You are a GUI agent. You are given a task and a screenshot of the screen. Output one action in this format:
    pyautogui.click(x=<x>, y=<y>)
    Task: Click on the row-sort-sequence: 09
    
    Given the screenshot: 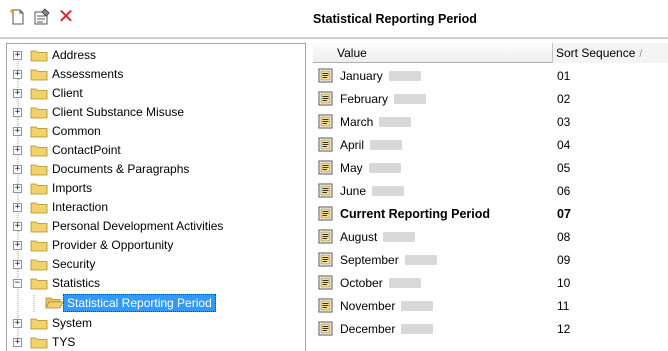 What is the action you would take?
    pyautogui.click(x=564, y=260)
    